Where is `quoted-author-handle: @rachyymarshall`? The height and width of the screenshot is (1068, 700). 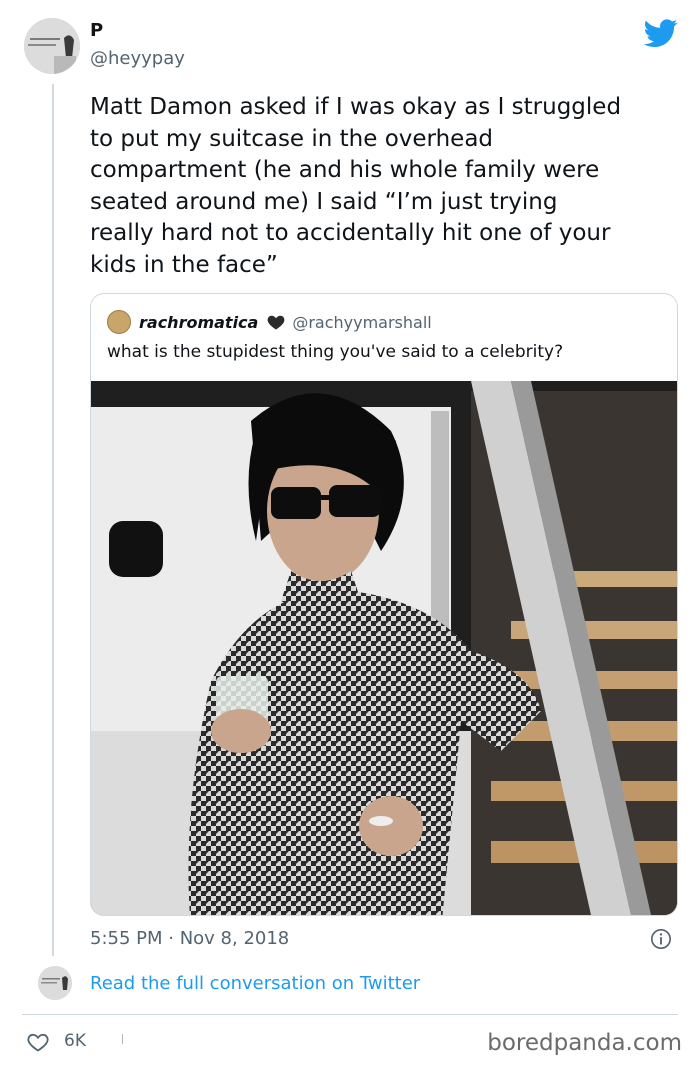
quoted-author-handle: @rachyymarshall is located at coordinates (361, 322).